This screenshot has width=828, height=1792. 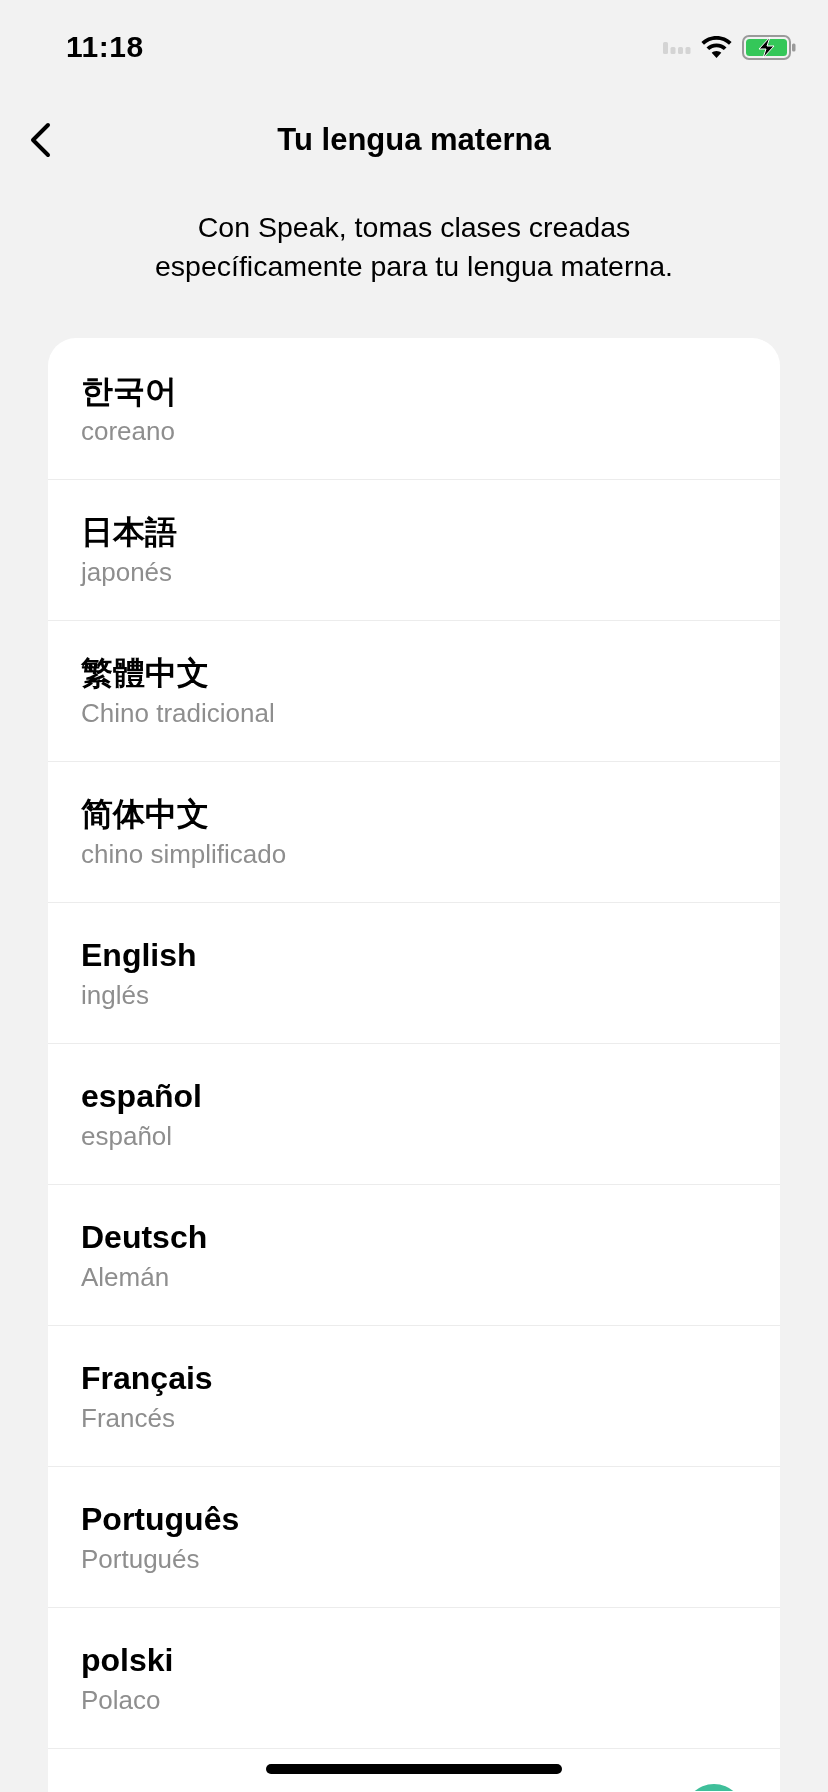 What do you see at coordinates (414, 247) in the screenshot?
I see `intro-text: Con Speak, tomas clases creadas específicamente para tu lengua materna.` at bounding box center [414, 247].